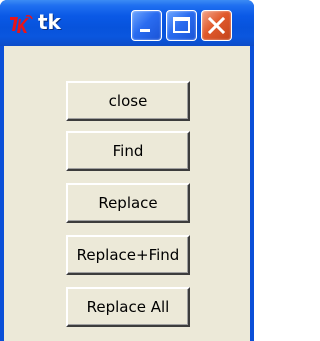  What do you see at coordinates (128, 101) in the screenshot?
I see `close-button: close` at bounding box center [128, 101].